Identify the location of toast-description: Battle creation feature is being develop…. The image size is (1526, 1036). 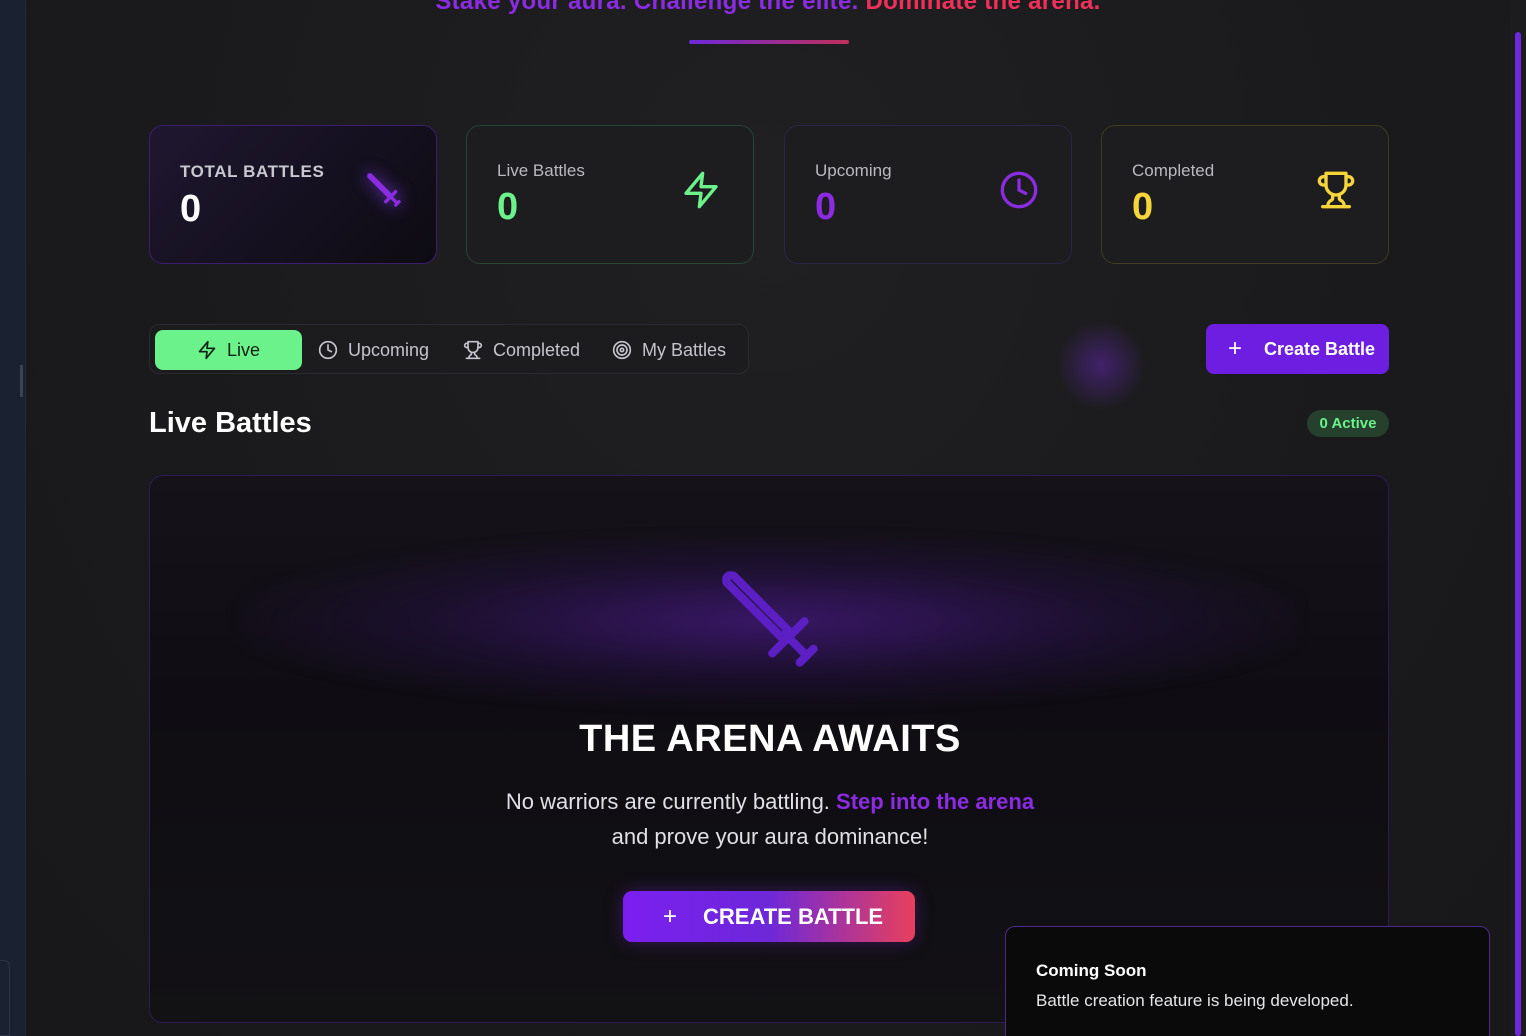
(1195, 1000).